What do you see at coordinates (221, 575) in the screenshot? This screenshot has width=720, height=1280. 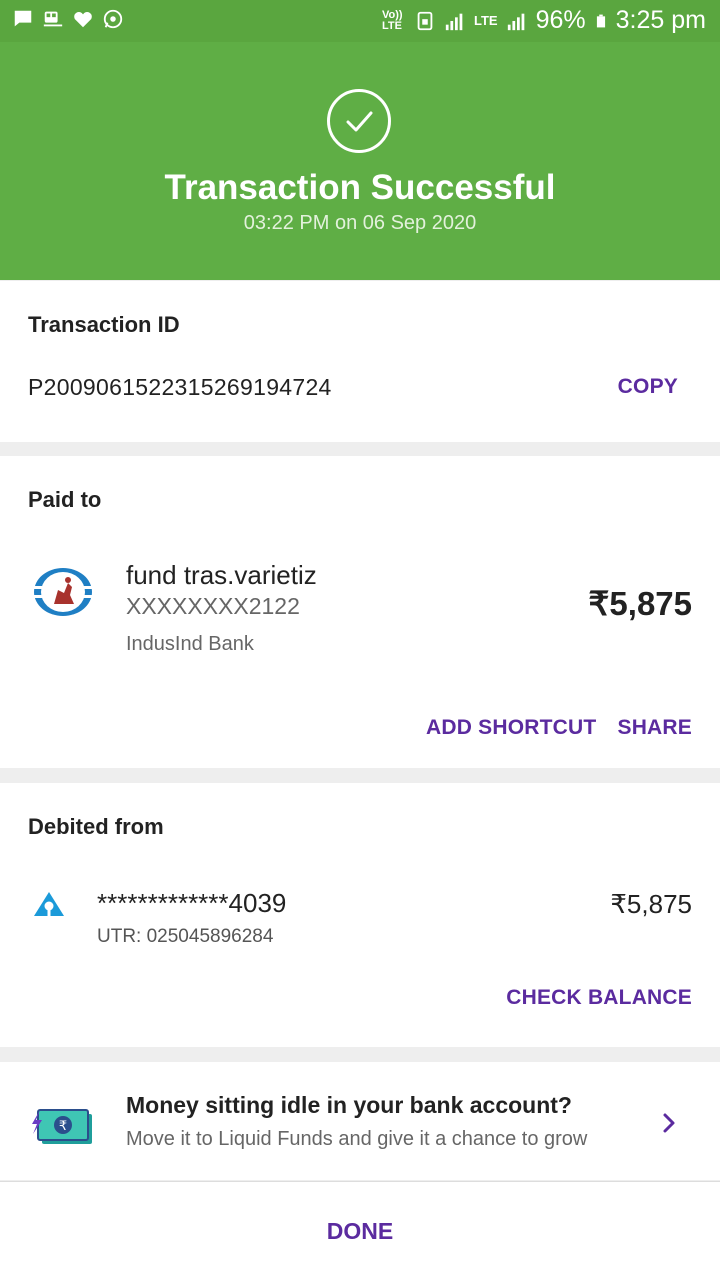 I see `payee-name: fund tras.varietiz` at bounding box center [221, 575].